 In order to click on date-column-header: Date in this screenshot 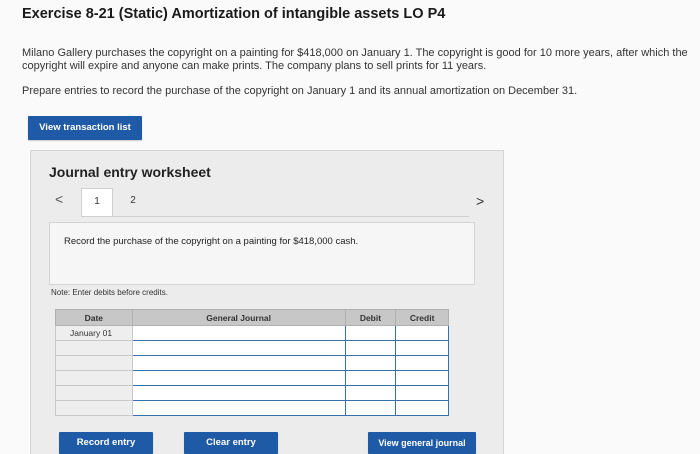, I will do `click(94, 317)`.